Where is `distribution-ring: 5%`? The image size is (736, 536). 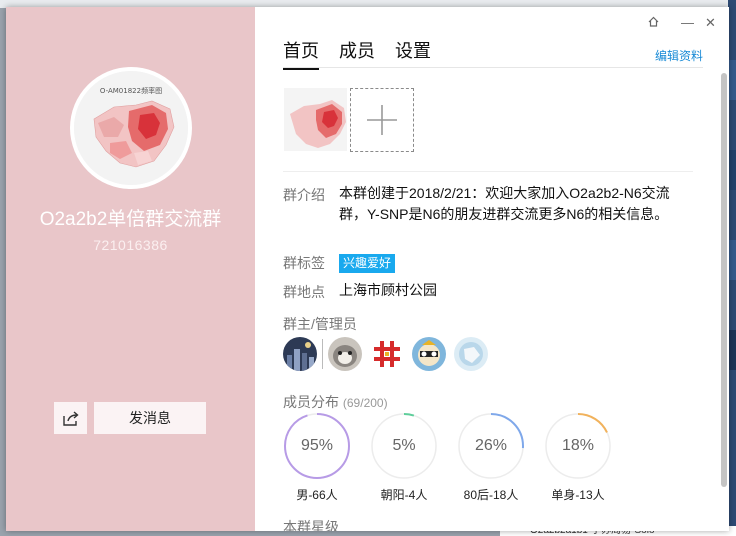 distribution-ring: 5% is located at coordinates (404, 446).